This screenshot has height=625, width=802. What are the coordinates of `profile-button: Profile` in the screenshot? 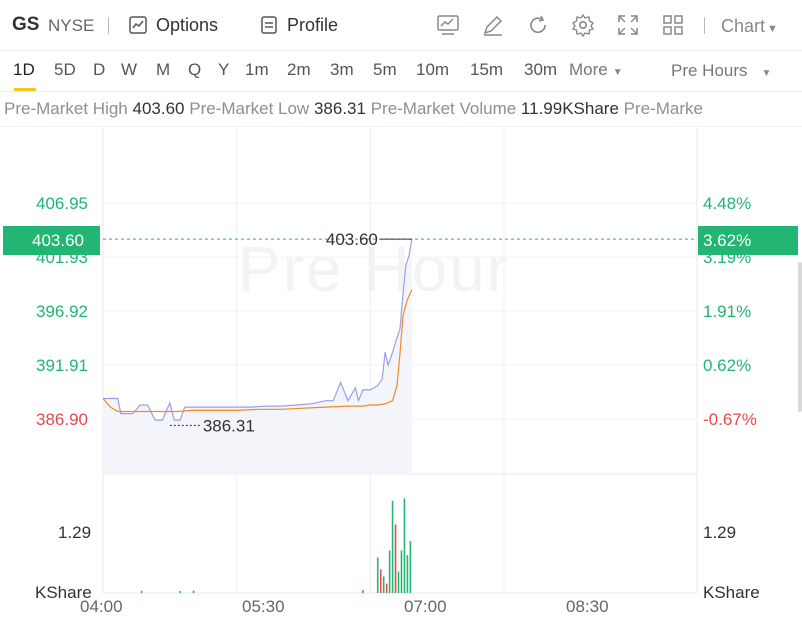 It's located at (298, 25).